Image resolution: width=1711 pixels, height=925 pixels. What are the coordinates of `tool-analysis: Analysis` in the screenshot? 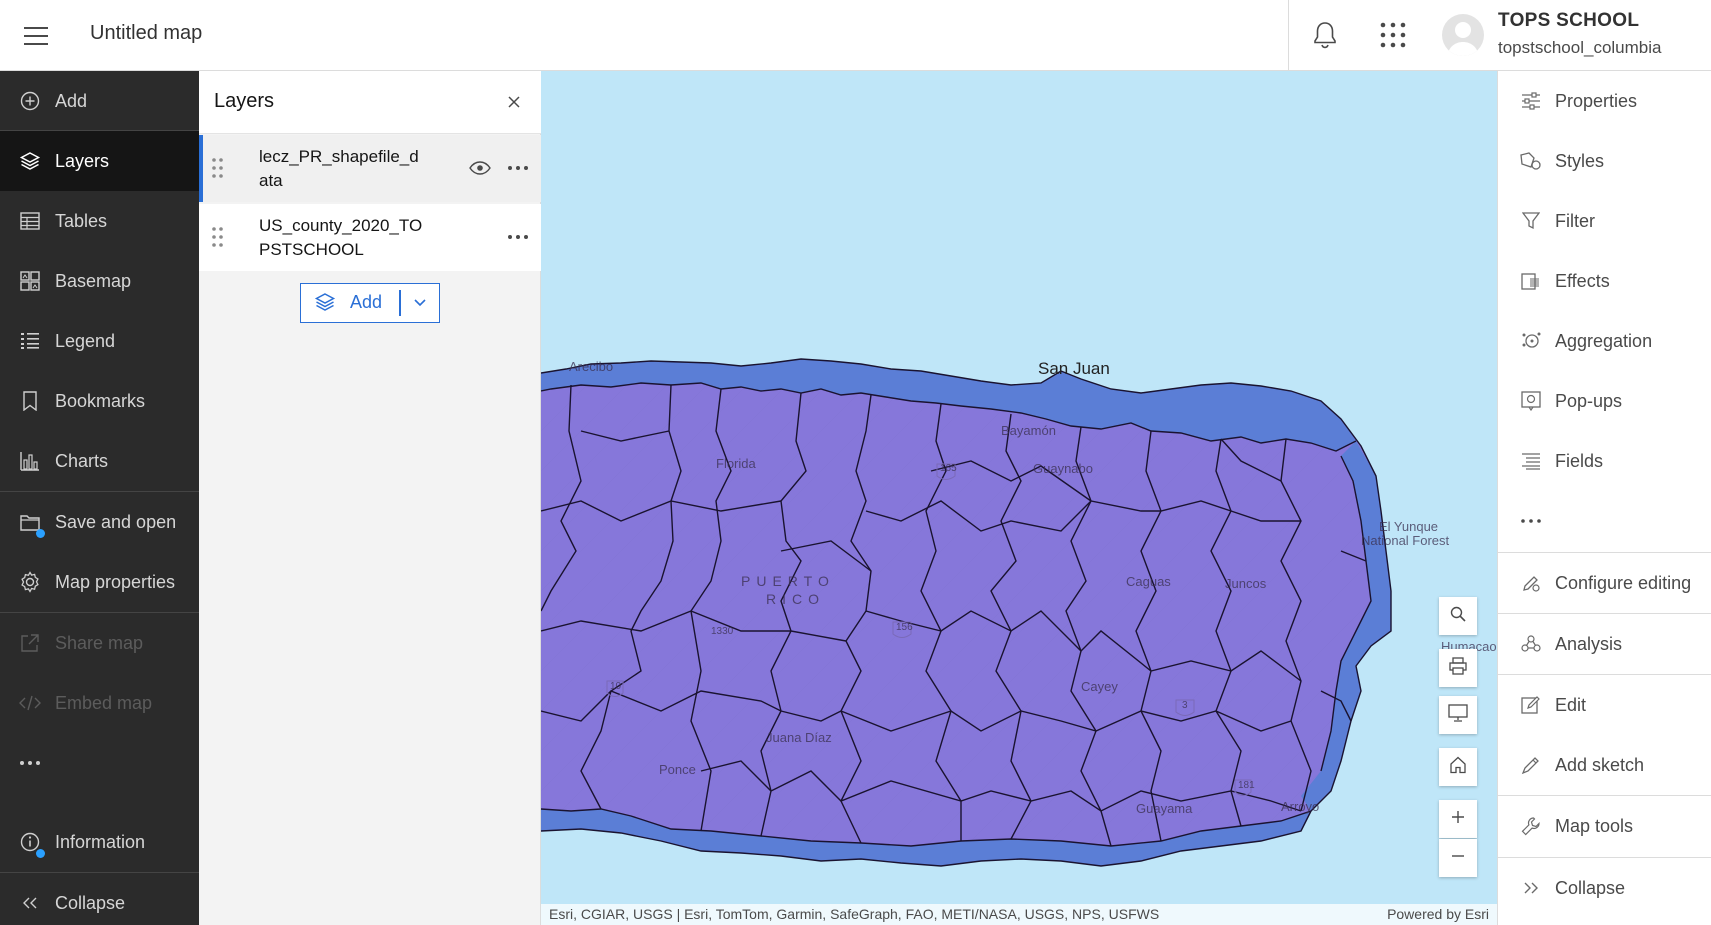 It's located at (1604, 644).